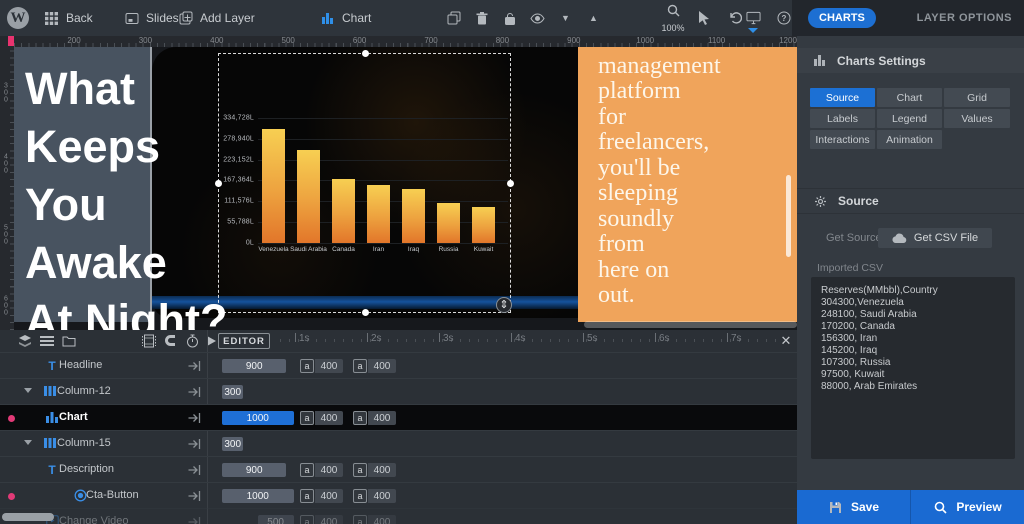 The height and width of the screenshot is (524, 1024). What do you see at coordinates (329, 366) in the screenshot?
I see `duration-value: 400` at bounding box center [329, 366].